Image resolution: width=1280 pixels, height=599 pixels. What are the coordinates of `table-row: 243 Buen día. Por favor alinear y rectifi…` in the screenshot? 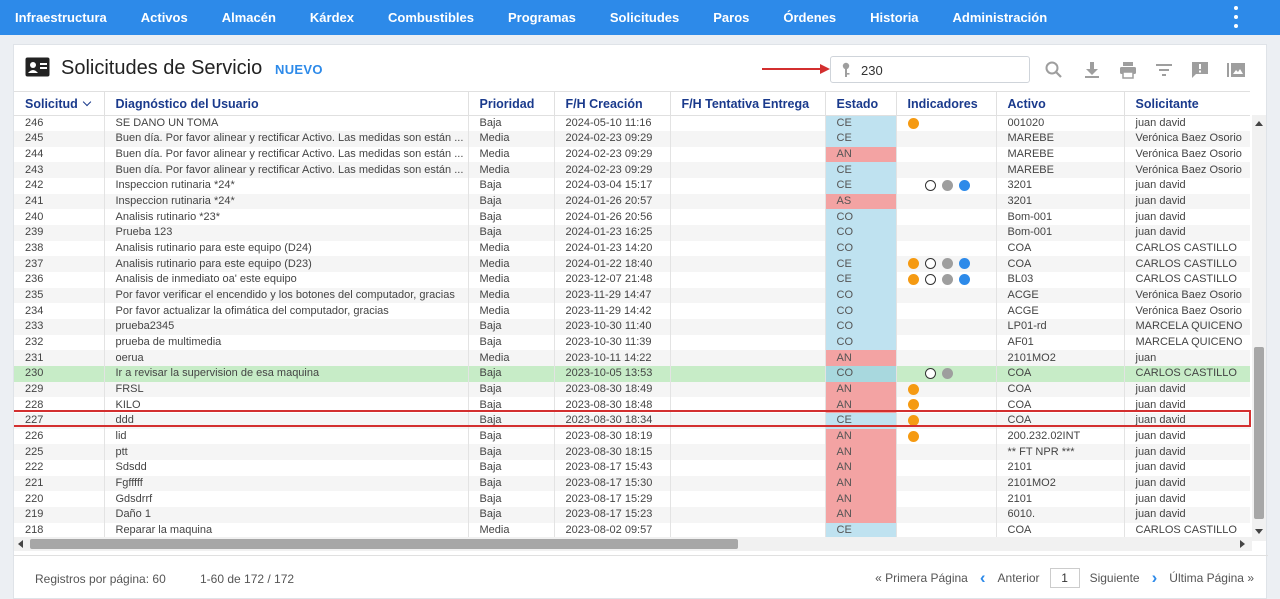 It's located at (632, 170).